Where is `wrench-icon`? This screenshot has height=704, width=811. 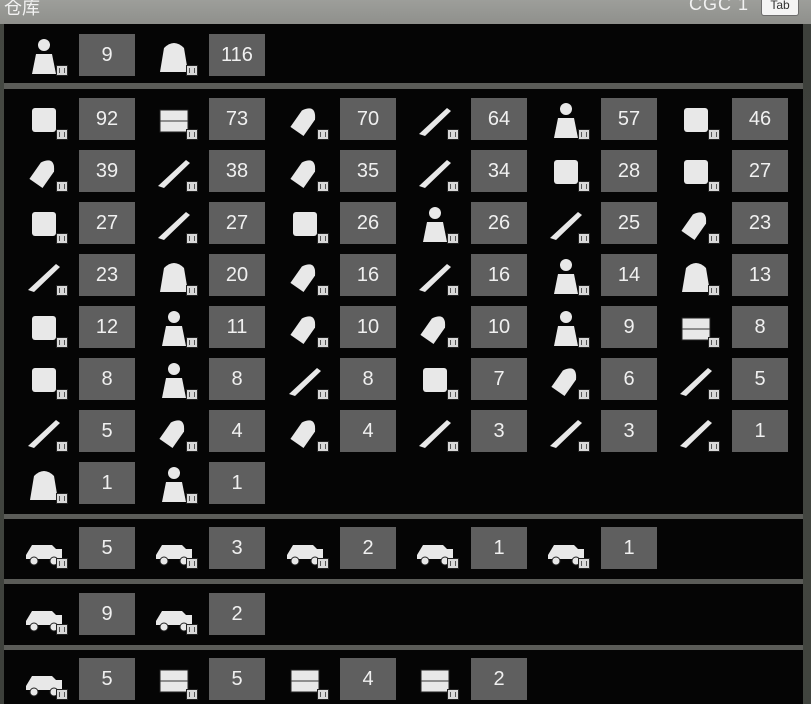
wrench-icon is located at coordinates (45, 276).